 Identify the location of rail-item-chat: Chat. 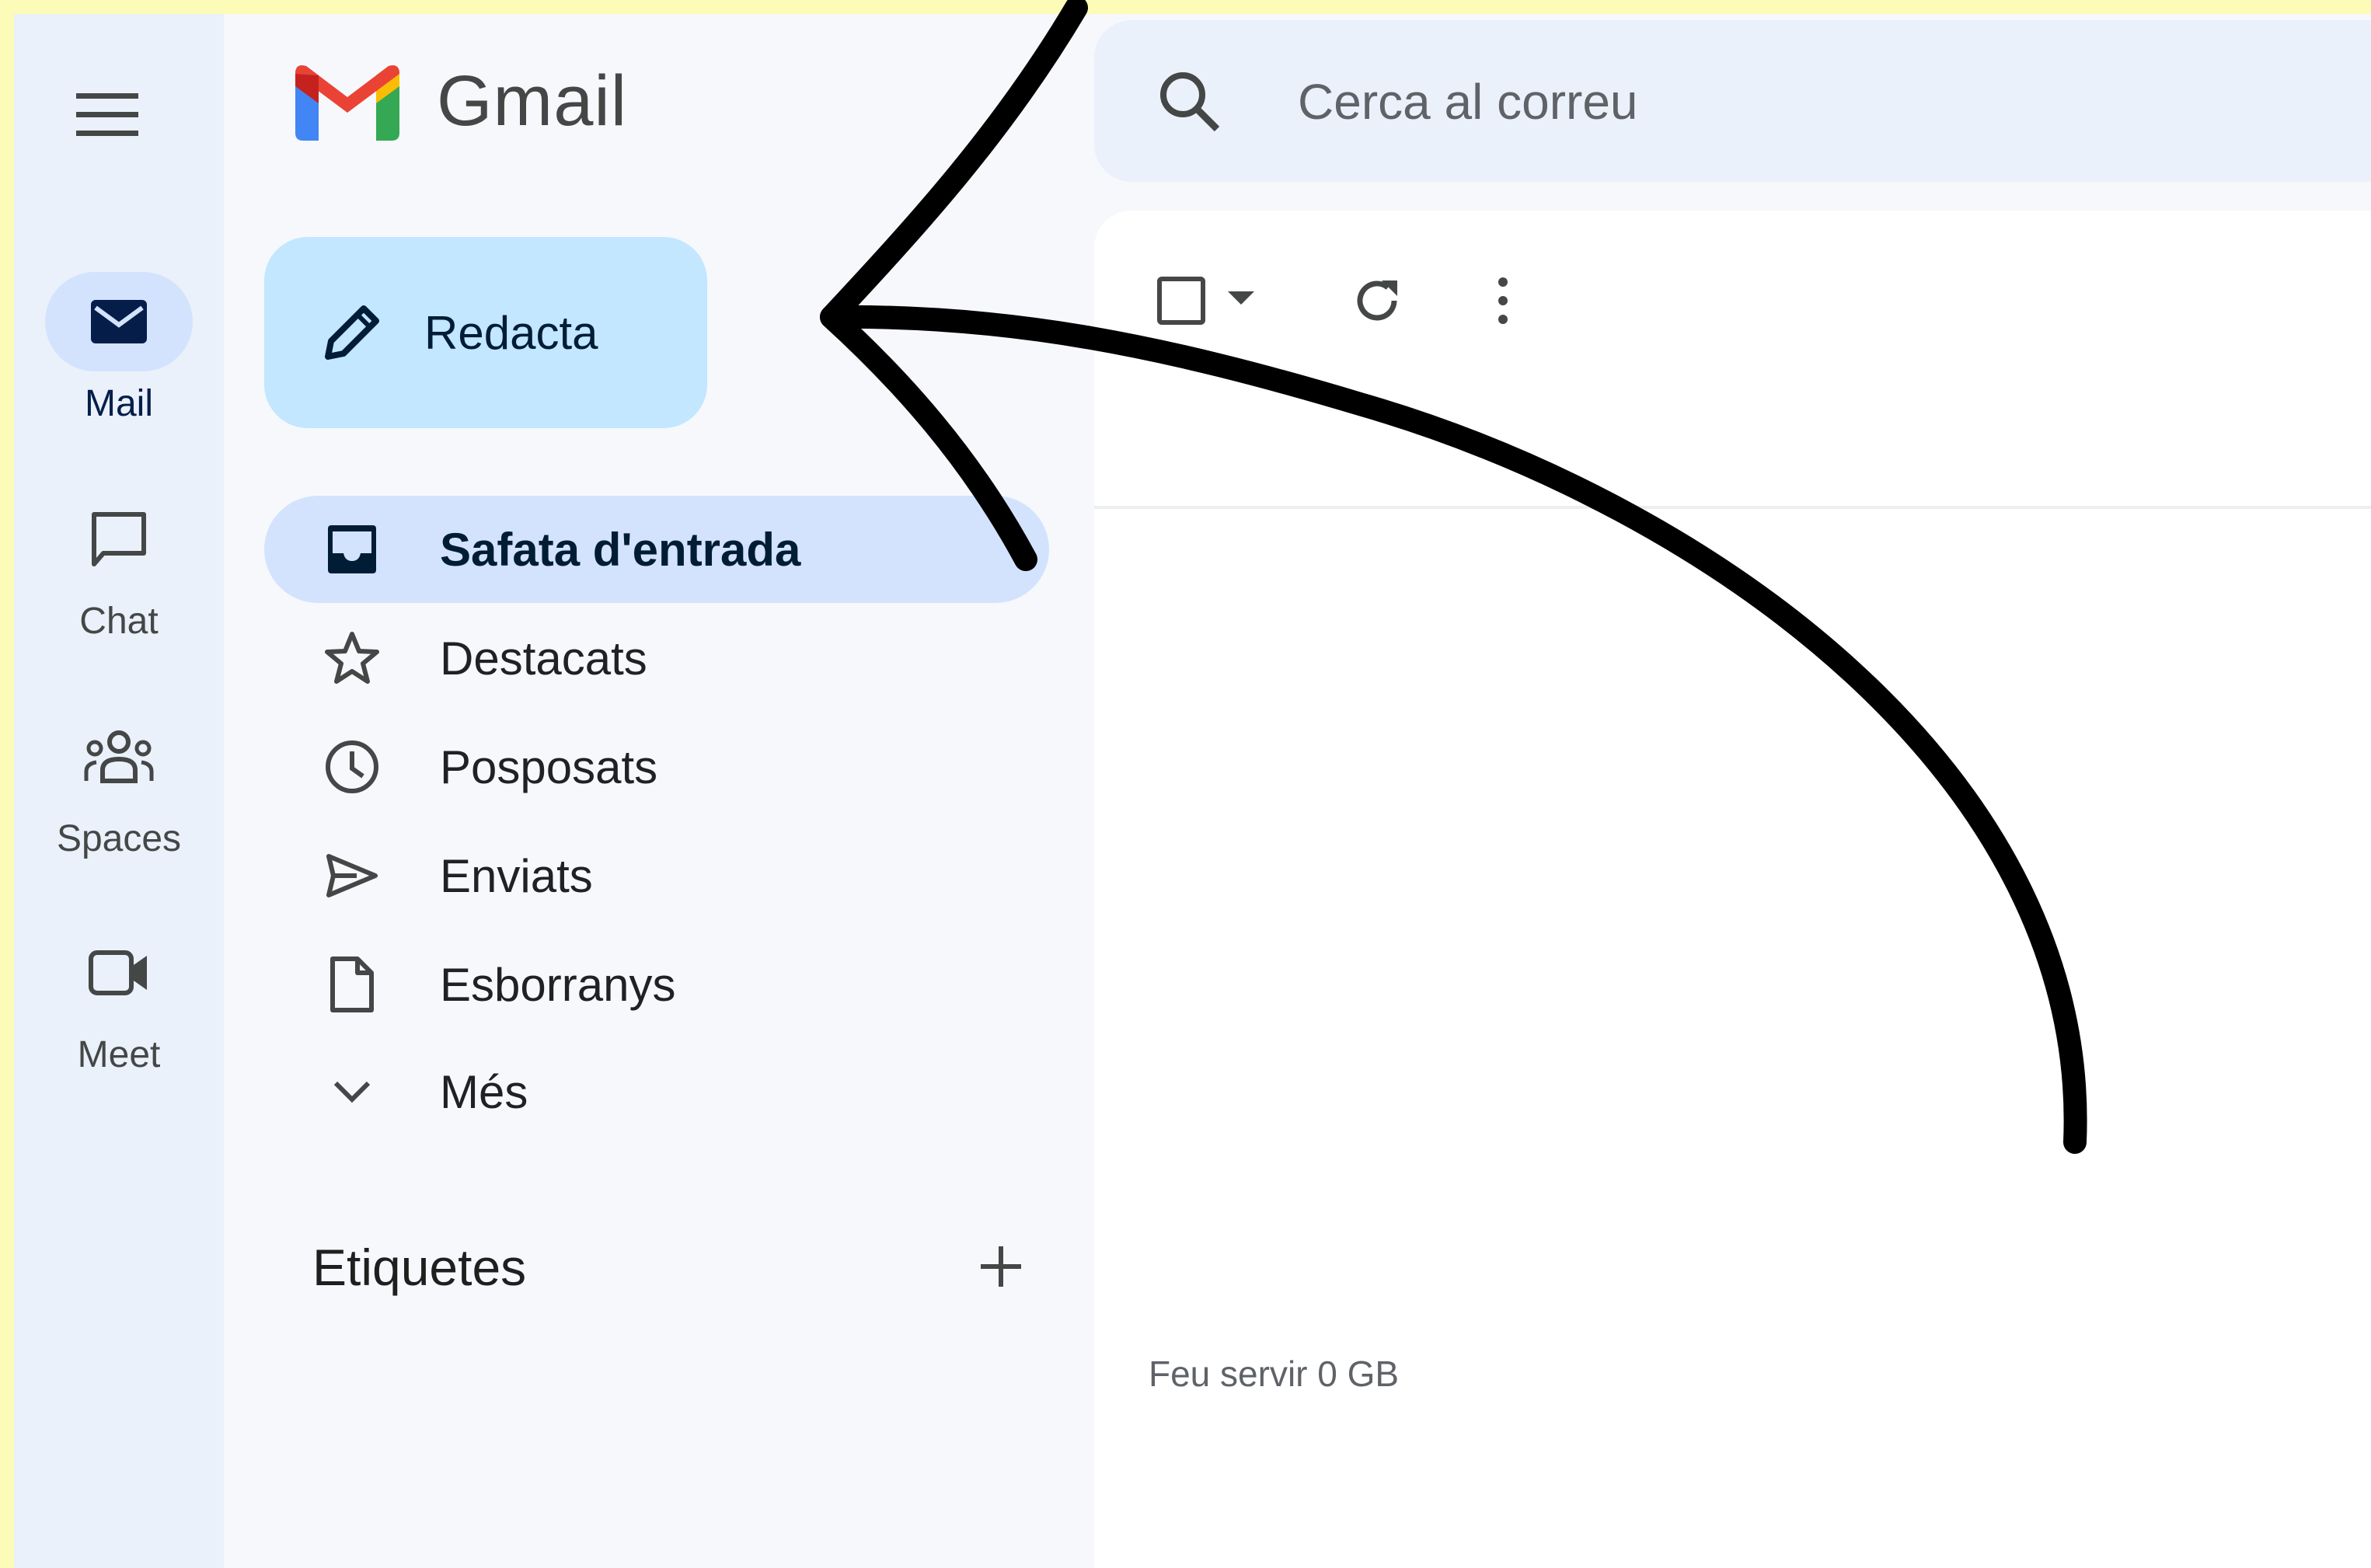
(119, 566).